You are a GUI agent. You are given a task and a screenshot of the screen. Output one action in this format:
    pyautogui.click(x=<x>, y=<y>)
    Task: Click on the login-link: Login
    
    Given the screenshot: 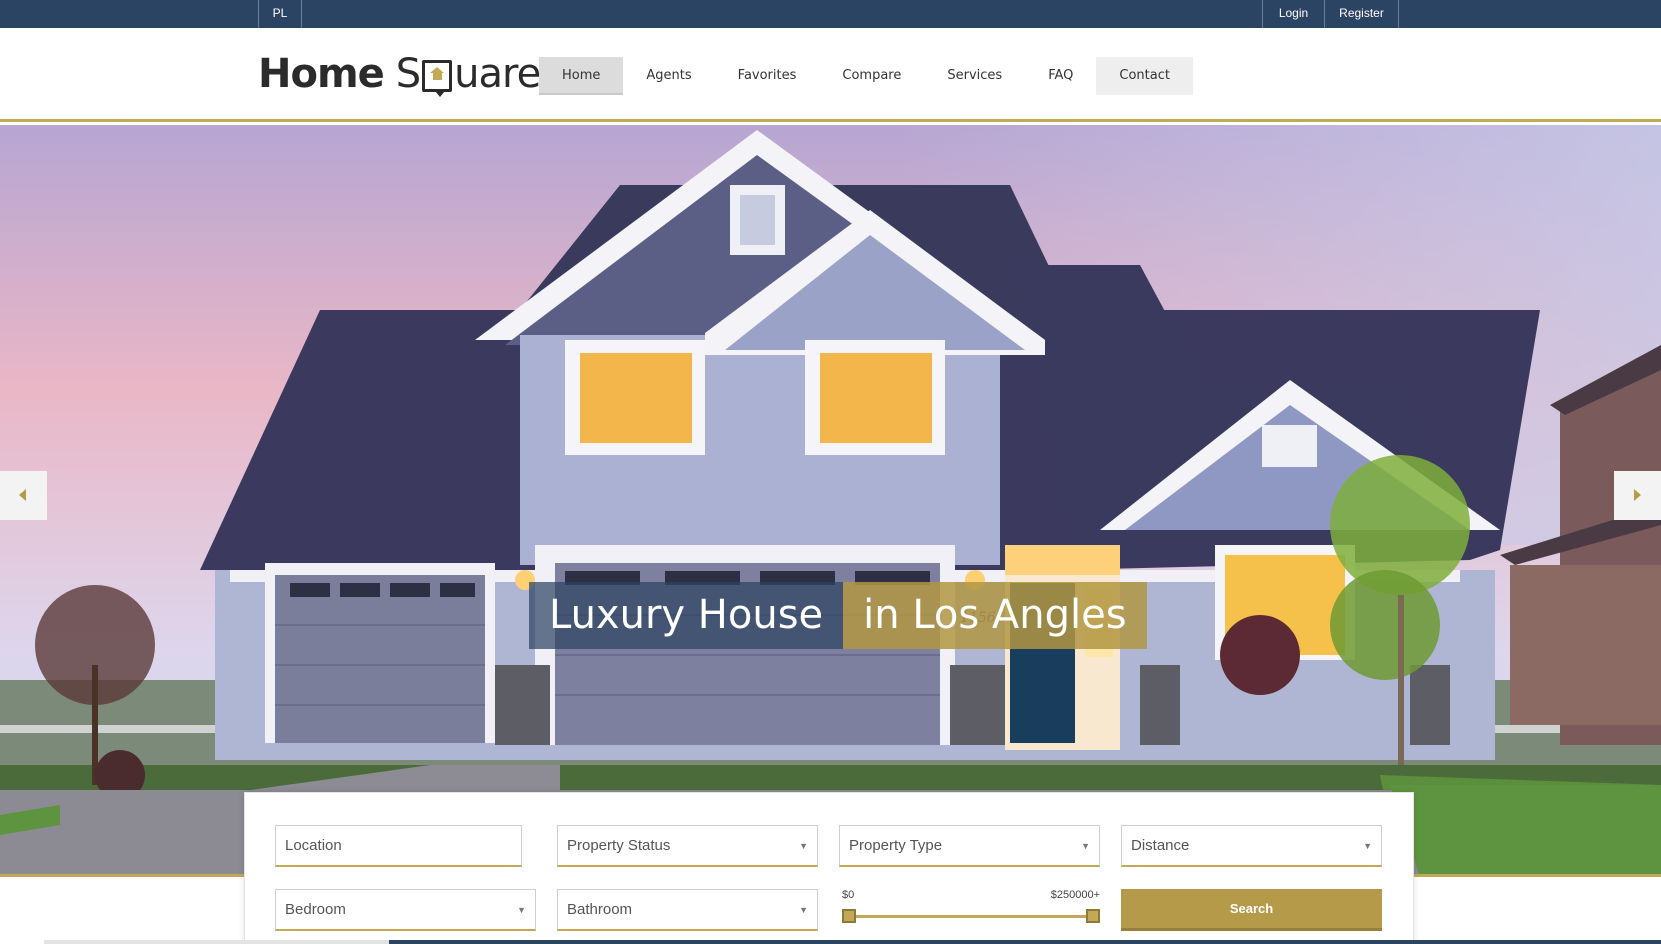 What is the action you would take?
    pyautogui.click(x=1293, y=14)
    